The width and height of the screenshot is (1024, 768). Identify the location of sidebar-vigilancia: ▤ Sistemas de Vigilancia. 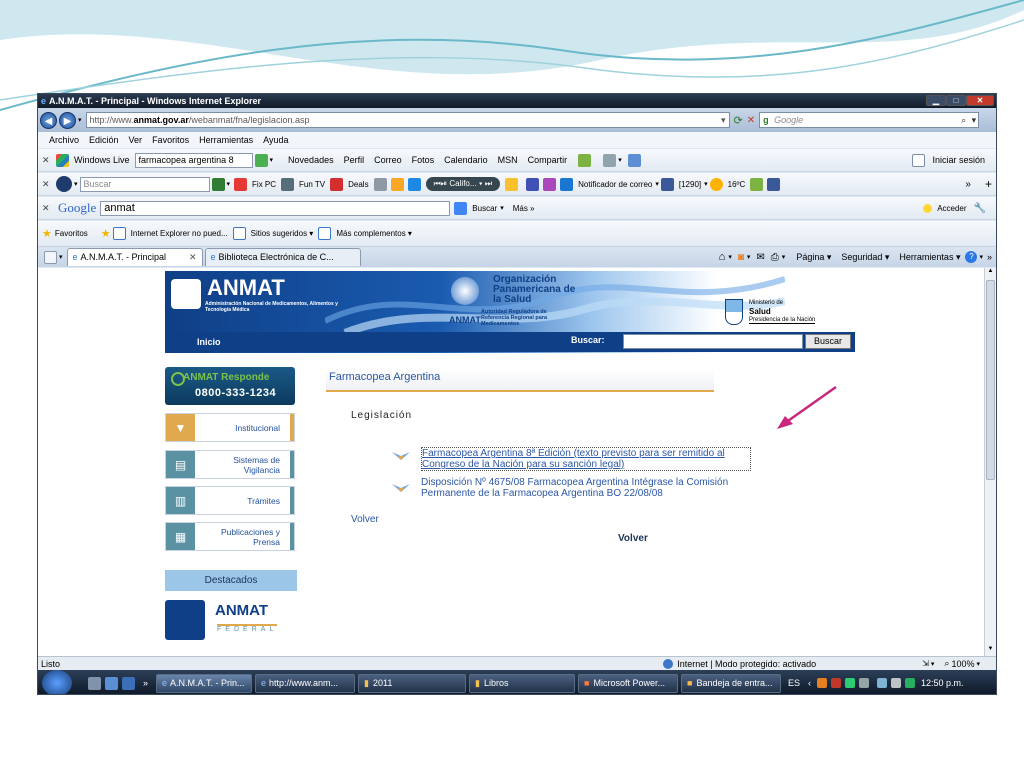
(230, 464).